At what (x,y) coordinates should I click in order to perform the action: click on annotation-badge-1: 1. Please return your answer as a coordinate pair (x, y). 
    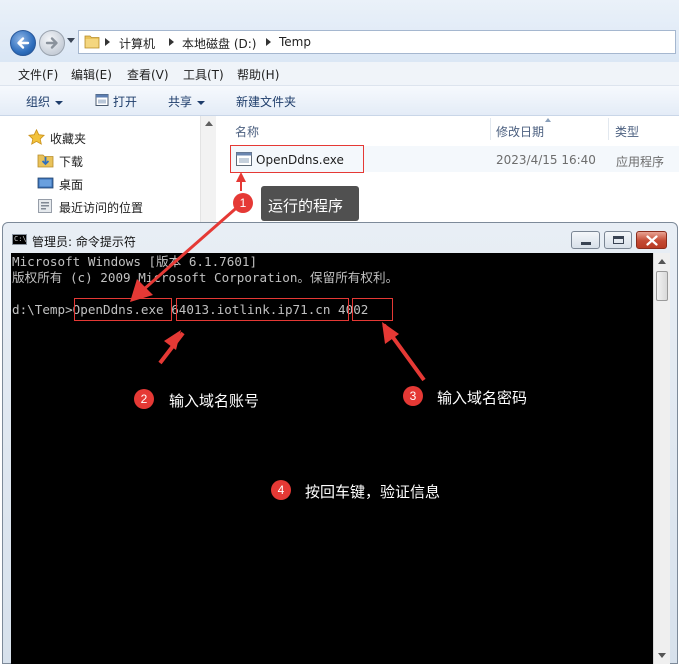
    Looking at the image, I should click on (243, 203).